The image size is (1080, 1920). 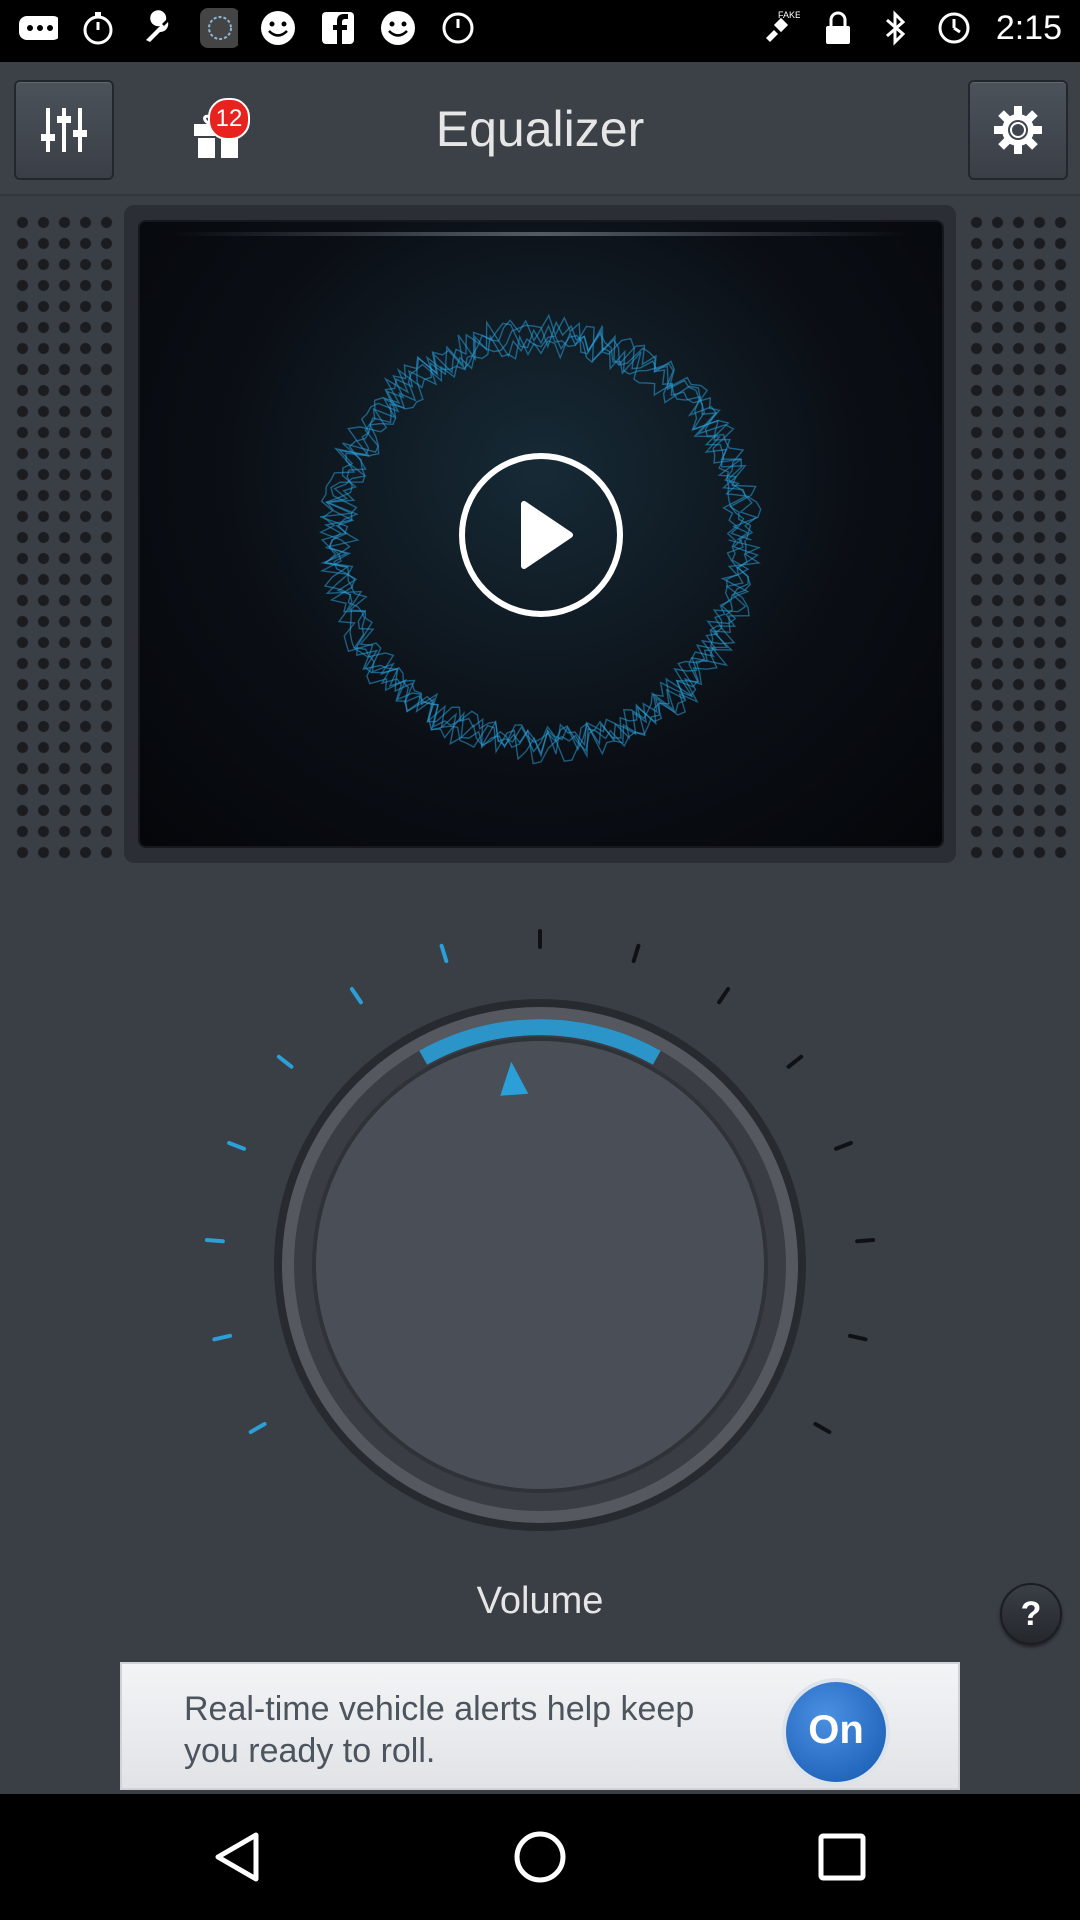 I want to click on recents-icon, so click(x=842, y=1857).